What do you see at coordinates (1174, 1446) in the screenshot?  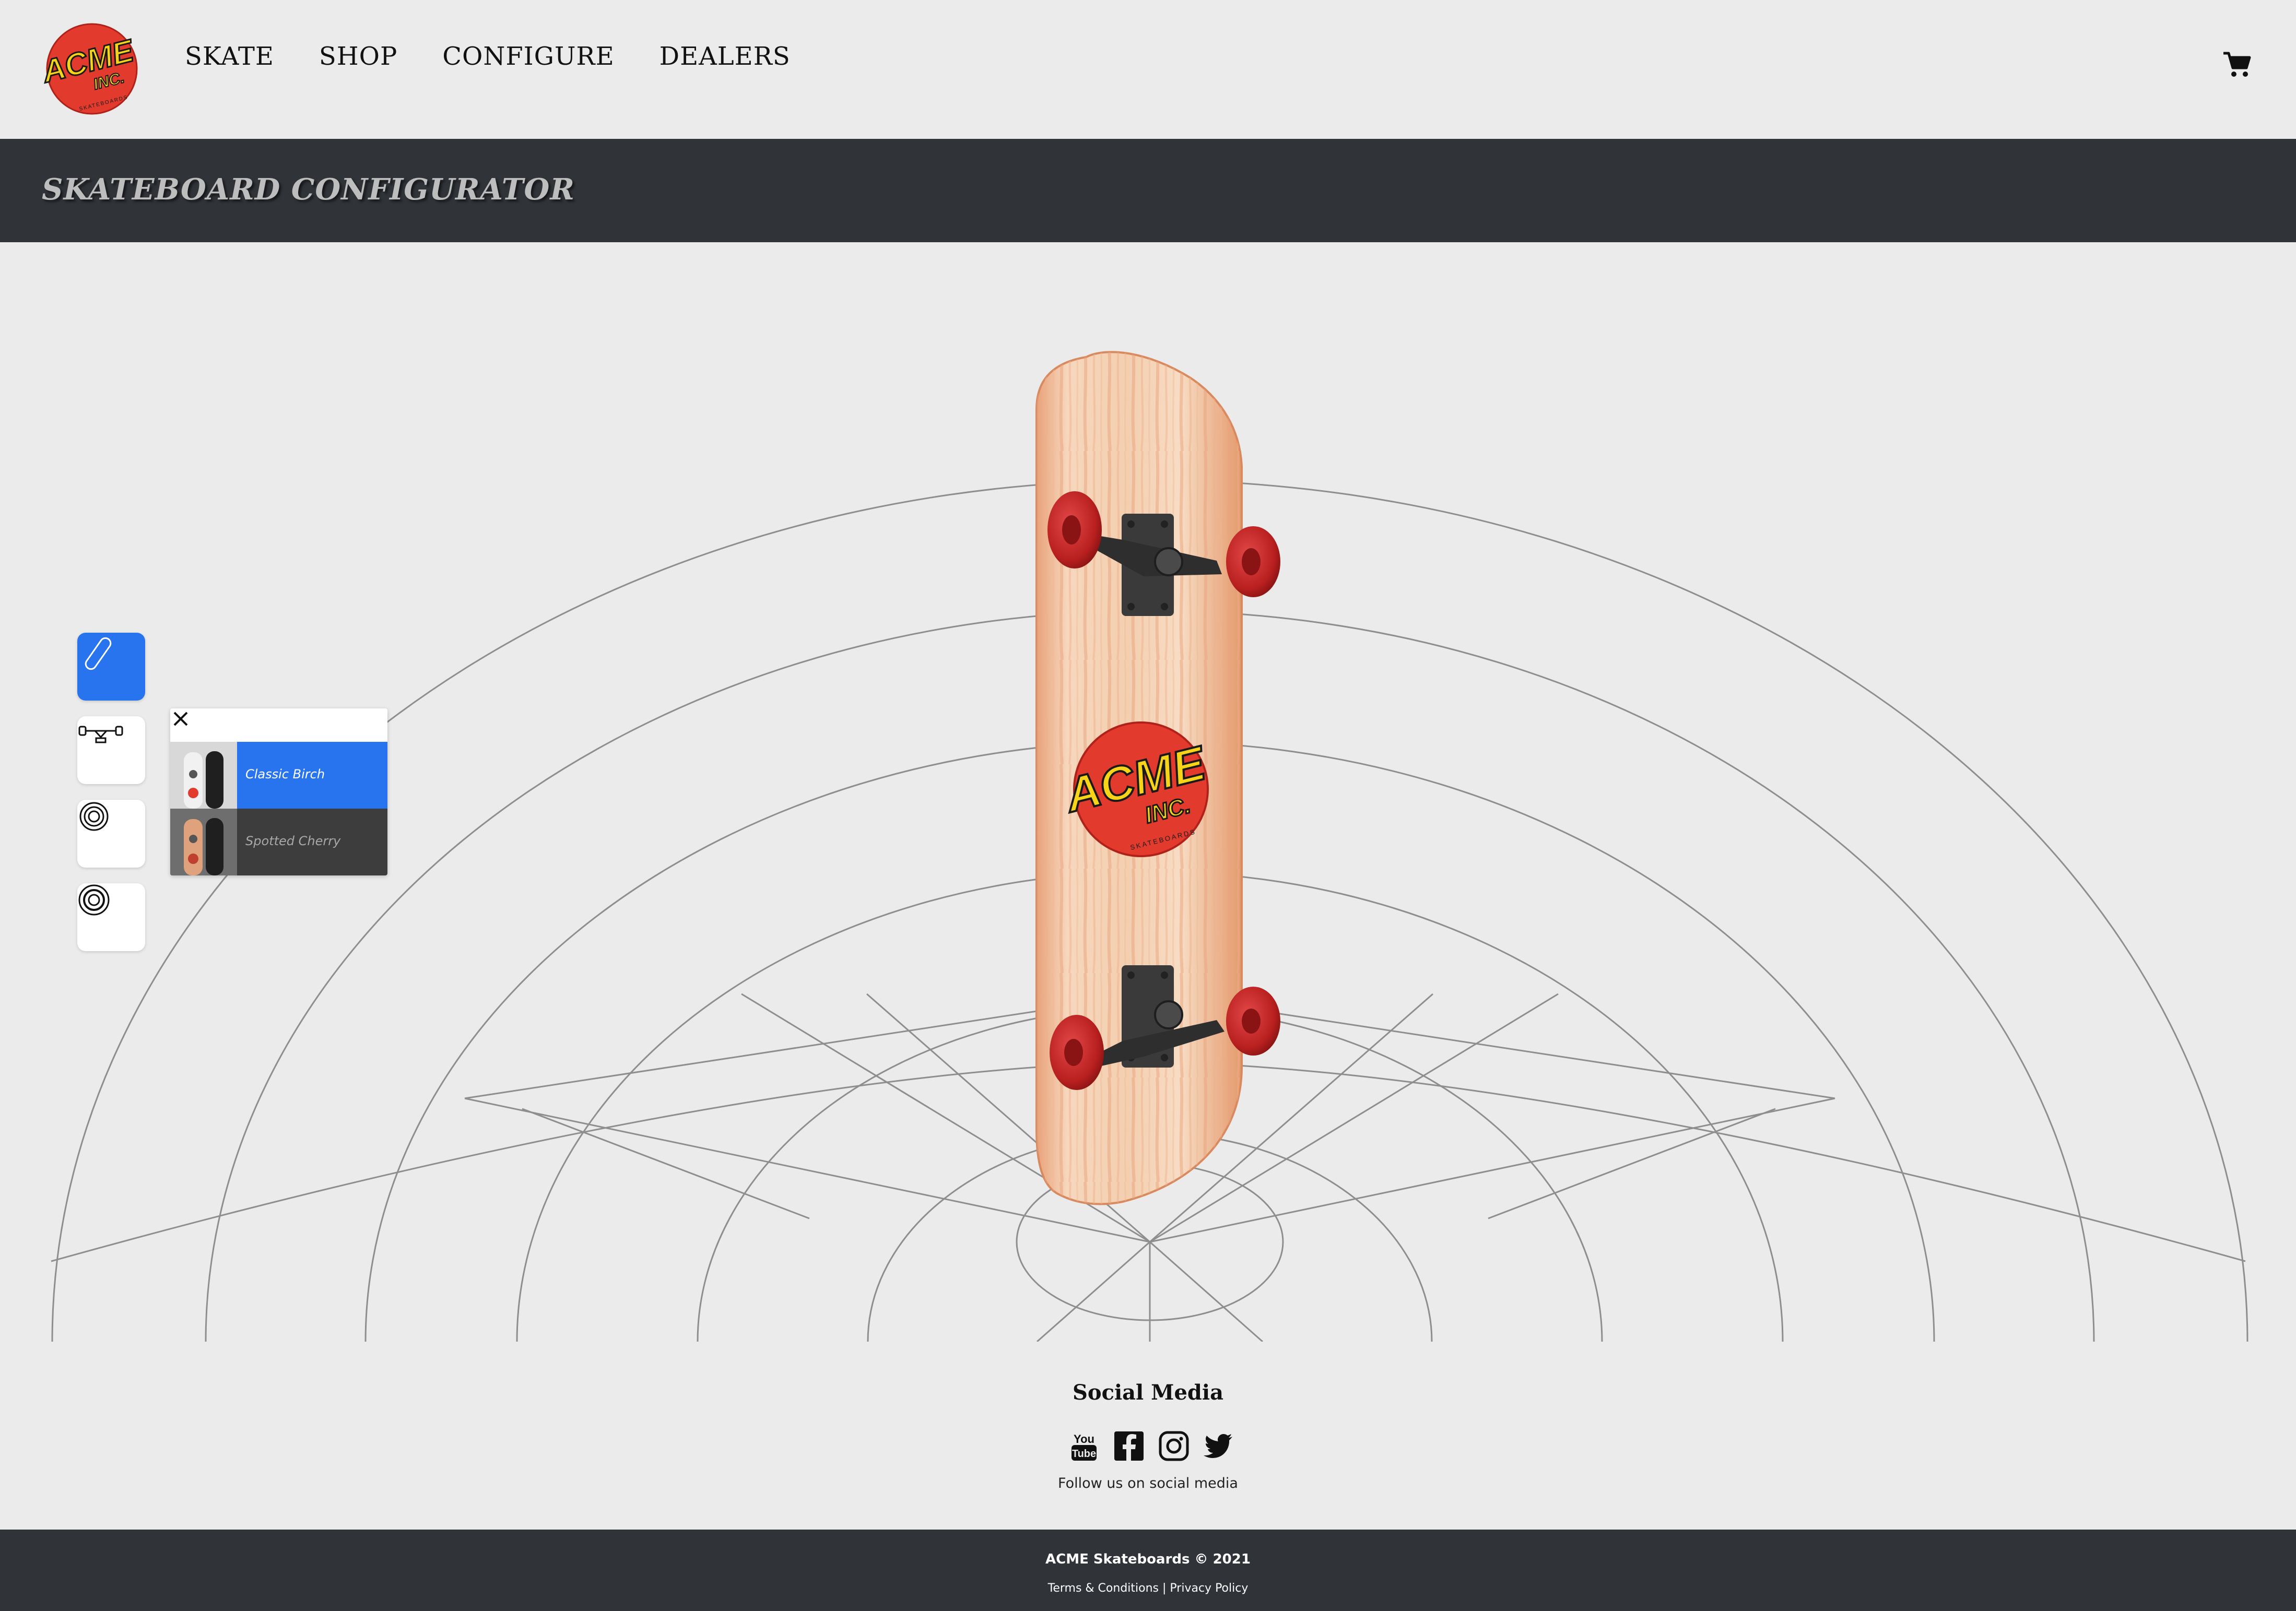 I see `instagram-icon` at bounding box center [1174, 1446].